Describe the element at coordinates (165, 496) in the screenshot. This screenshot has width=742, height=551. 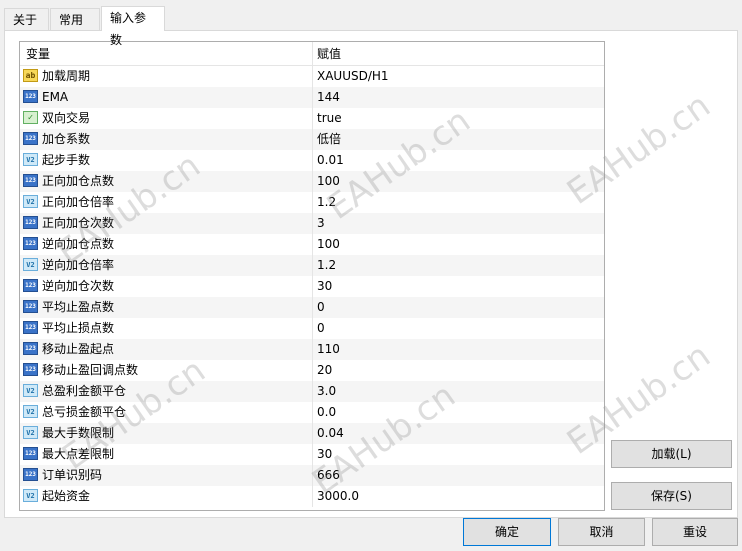
I see `variable-name-cell: V2 起始资金` at that location.